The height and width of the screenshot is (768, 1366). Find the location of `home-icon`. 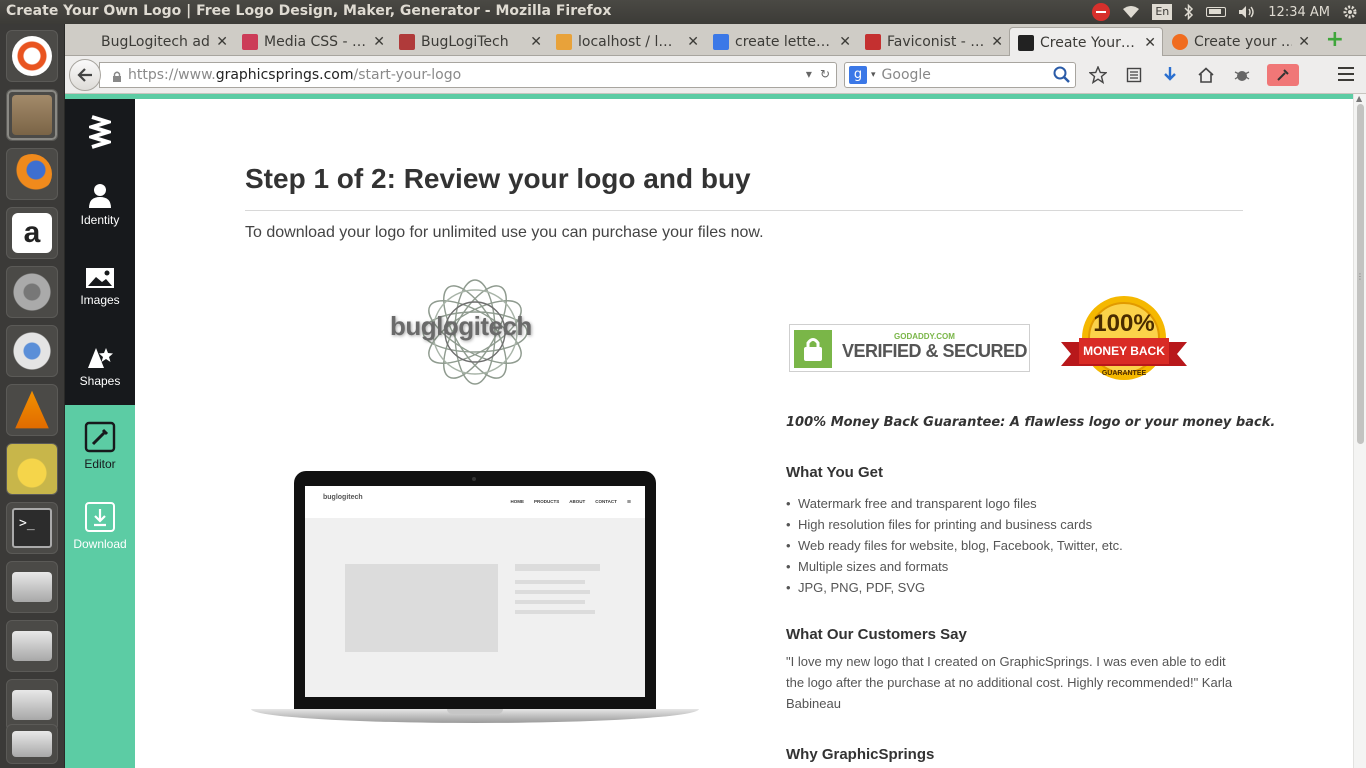

home-icon is located at coordinates (1206, 75).